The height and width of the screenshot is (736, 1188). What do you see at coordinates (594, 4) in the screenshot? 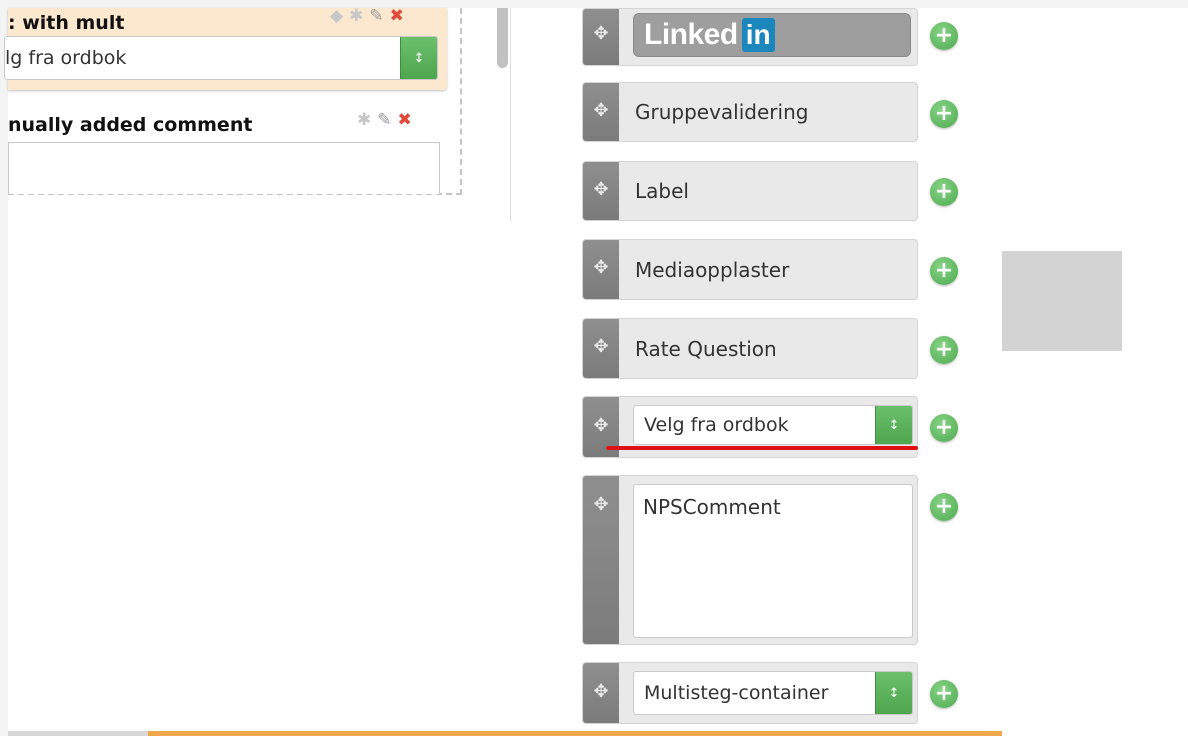
I see `top-strip` at bounding box center [594, 4].